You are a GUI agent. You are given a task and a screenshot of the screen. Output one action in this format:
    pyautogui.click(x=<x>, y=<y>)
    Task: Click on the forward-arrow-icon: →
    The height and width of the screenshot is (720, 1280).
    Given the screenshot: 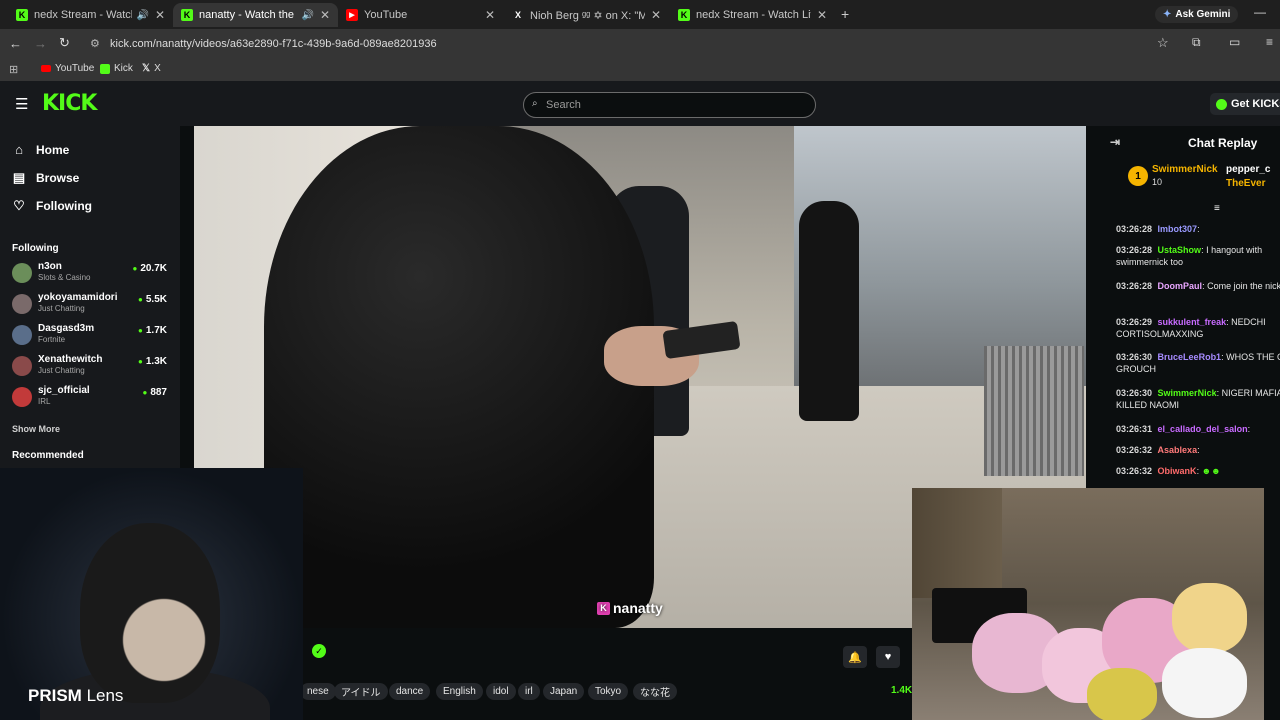 What is the action you would take?
    pyautogui.click(x=40, y=43)
    